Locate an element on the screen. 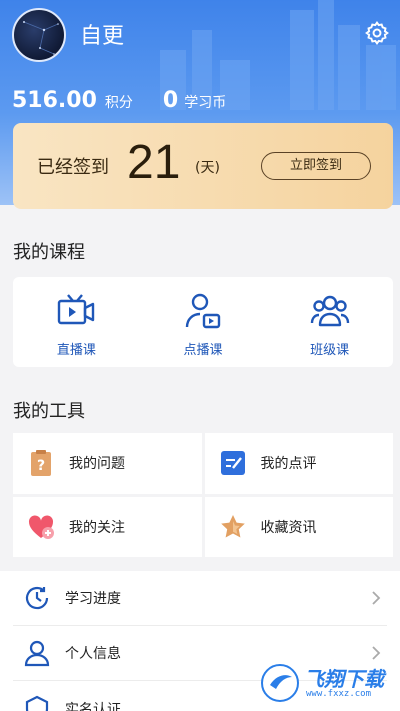 The image size is (400, 711). checkin-label: 已经签到 is located at coordinates (73, 167).